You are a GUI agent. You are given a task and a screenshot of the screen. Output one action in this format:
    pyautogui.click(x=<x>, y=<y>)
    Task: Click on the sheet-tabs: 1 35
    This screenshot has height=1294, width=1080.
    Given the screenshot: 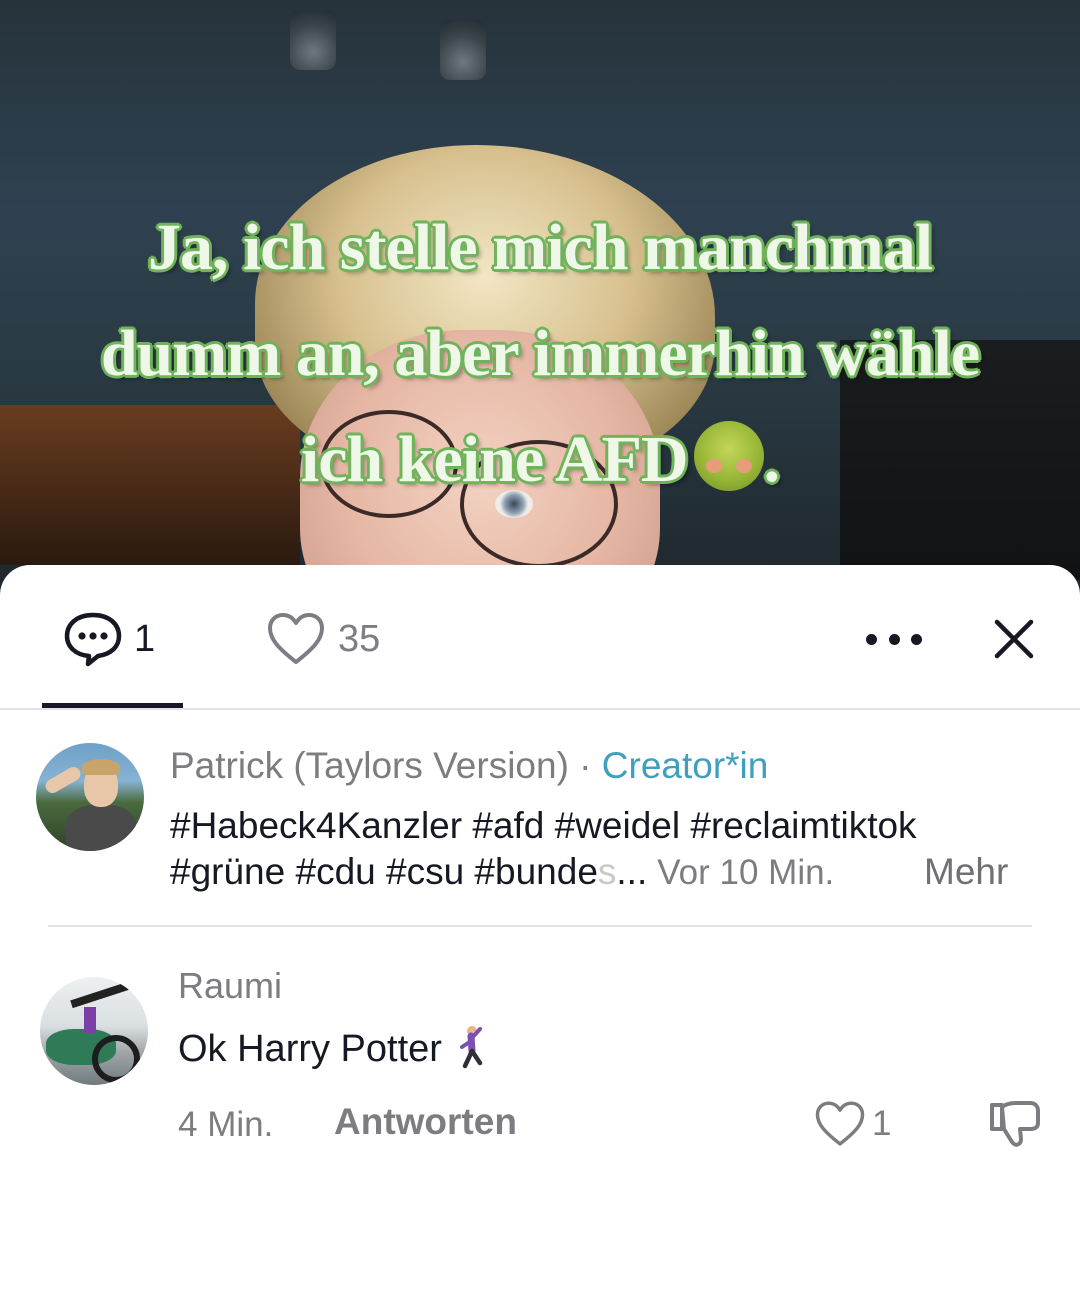 What is the action you would take?
    pyautogui.click(x=540, y=637)
    